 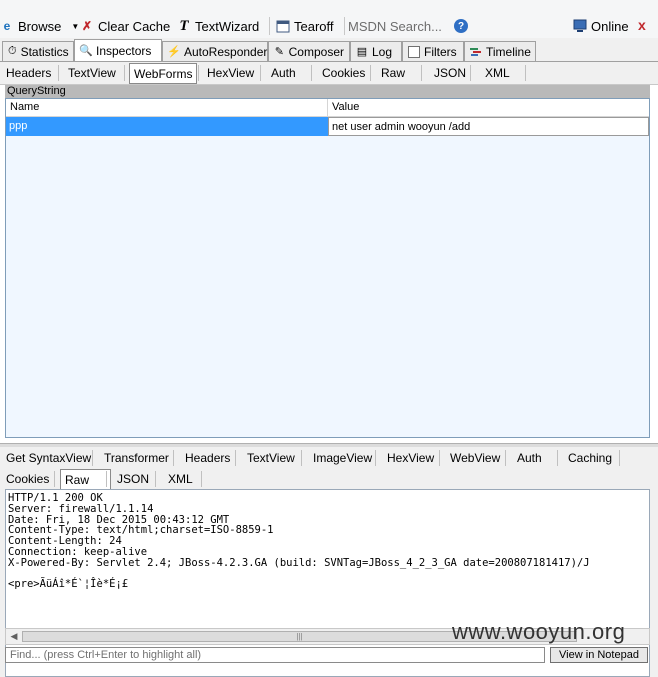 I want to click on tearoff-button: Tearoff, so click(x=305, y=26).